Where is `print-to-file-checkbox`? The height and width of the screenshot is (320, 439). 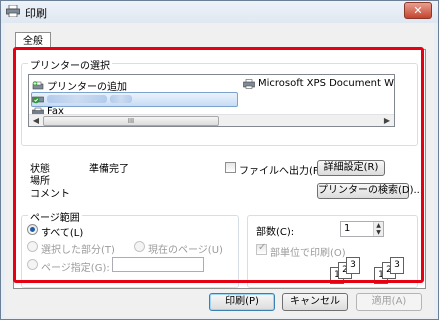 print-to-file-checkbox is located at coordinates (230, 167).